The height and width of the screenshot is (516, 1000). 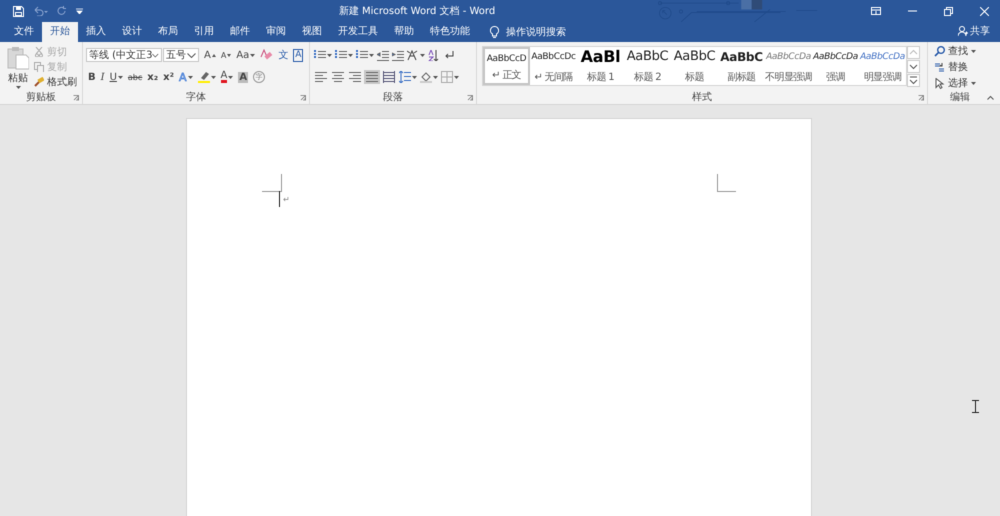 I want to click on borders-button, so click(x=450, y=77).